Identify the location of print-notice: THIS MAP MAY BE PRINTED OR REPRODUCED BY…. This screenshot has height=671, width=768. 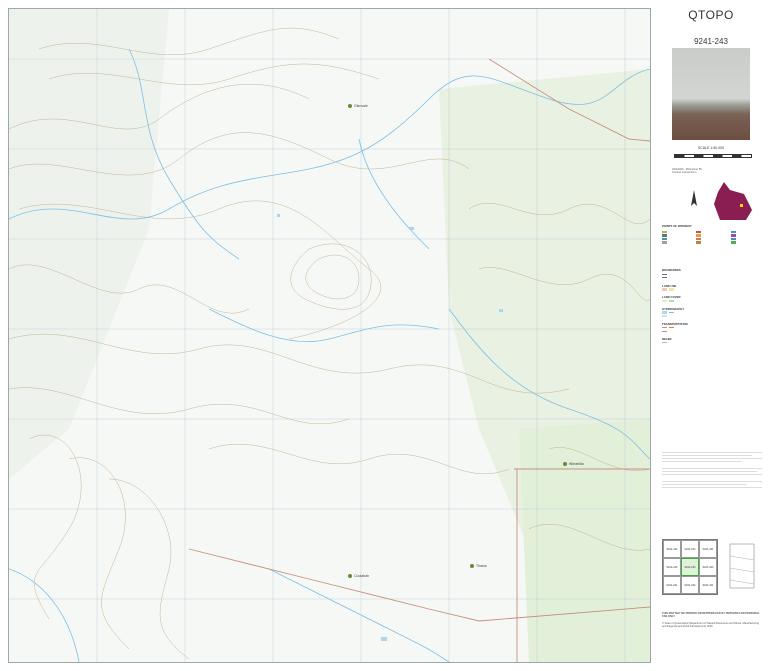
(711, 615).